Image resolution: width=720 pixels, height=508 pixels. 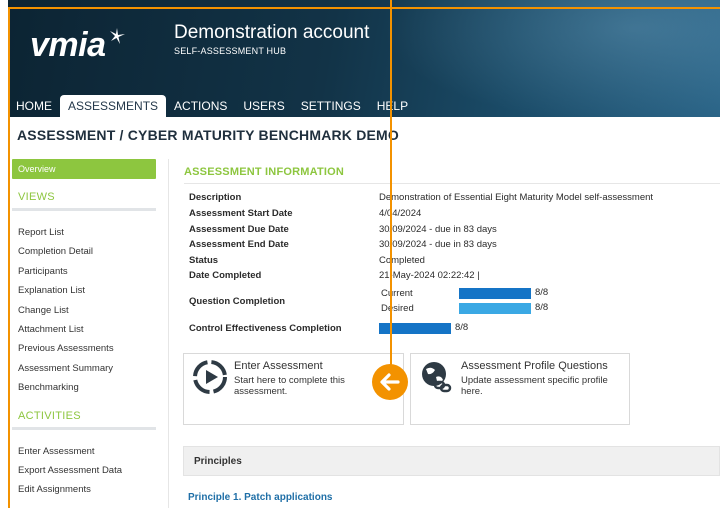 I want to click on desired-label: Desired, so click(x=397, y=308).